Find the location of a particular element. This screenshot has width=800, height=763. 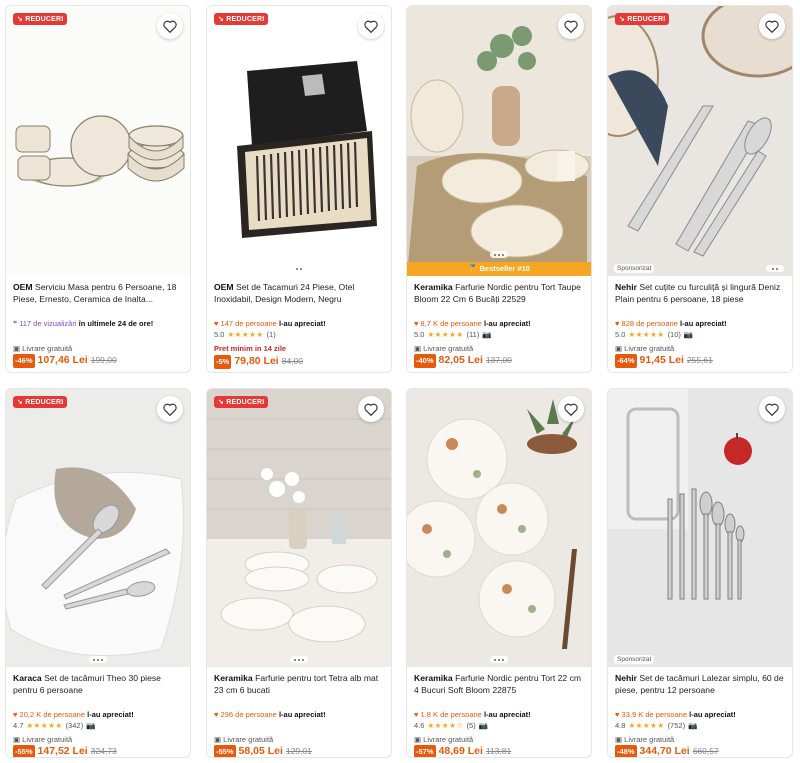

product-image: Sponsorizat is located at coordinates (700, 528).